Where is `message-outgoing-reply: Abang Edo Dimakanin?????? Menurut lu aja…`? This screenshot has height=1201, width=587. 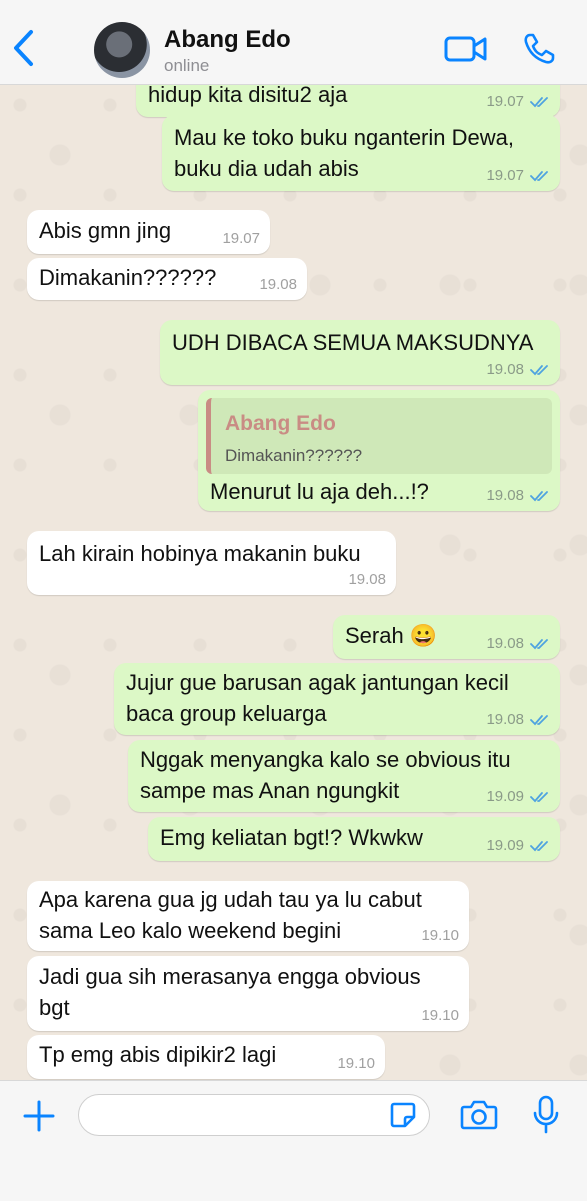 message-outgoing-reply: Abang Edo Dimakanin?????? Menurut lu aja… is located at coordinates (379, 450).